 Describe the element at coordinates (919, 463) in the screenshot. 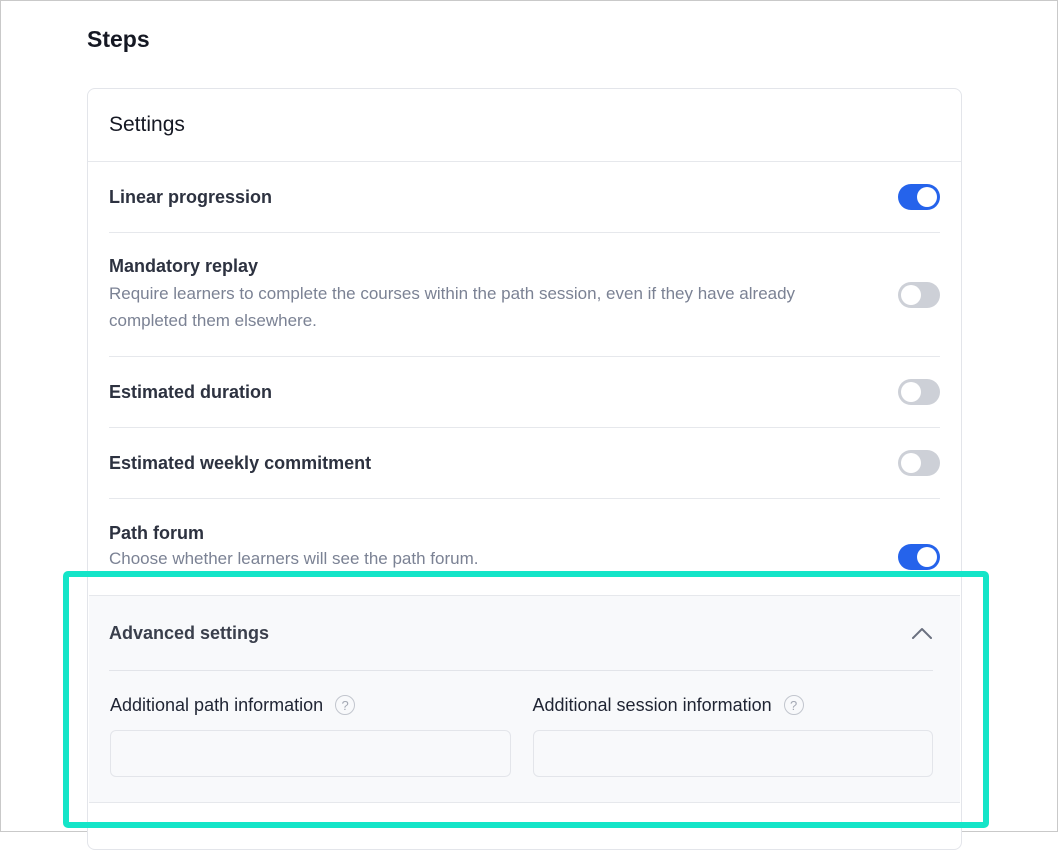

I see `estimated-weekly-commitment-toggle` at that location.